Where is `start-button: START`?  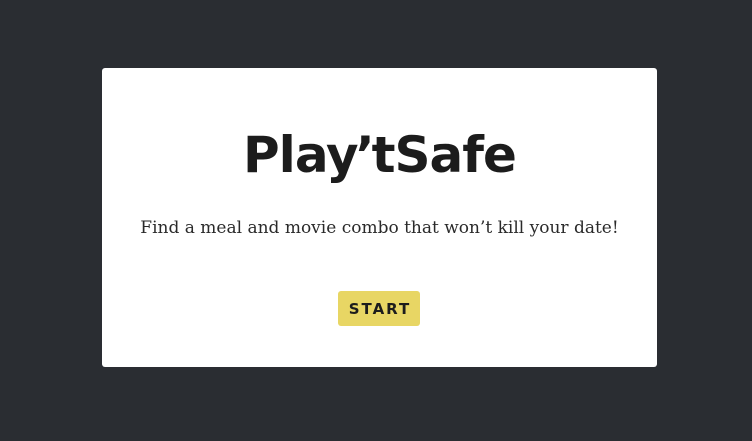
start-button: START is located at coordinates (379, 308).